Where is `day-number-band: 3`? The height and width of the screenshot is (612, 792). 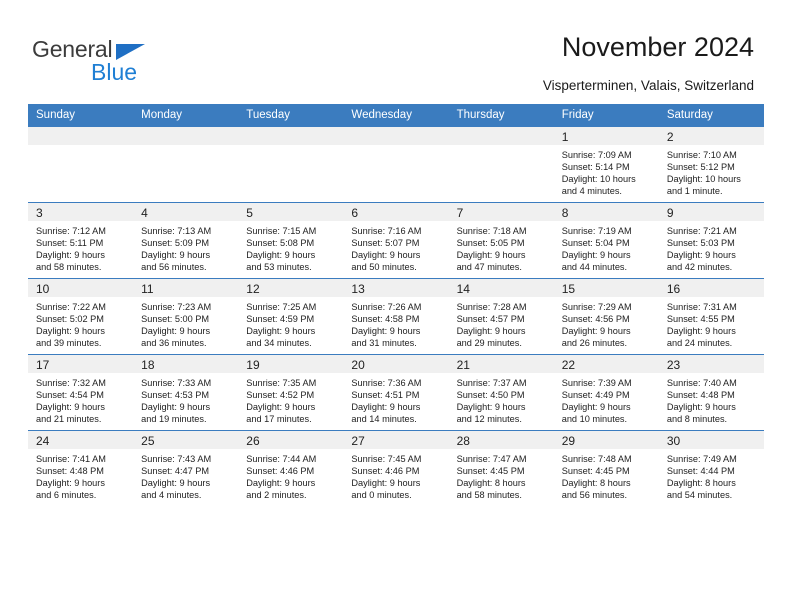
day-number-band: 3 is located at coordinates (81, 212).